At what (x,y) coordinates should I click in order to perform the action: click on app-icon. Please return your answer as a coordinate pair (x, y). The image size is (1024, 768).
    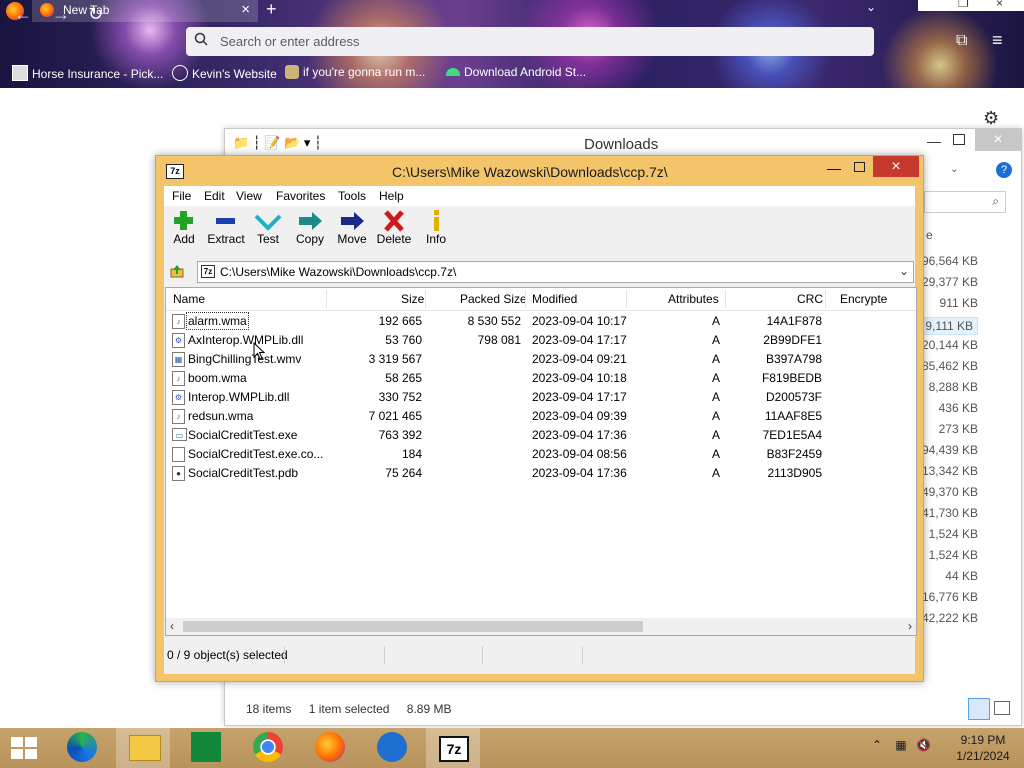
    Looking at the image, I should click on (392, 747).